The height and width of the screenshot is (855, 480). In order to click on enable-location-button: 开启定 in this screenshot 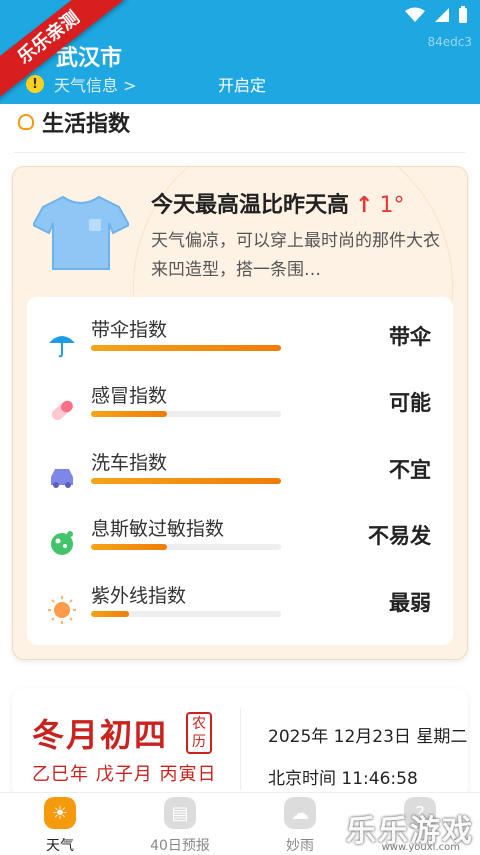, I will do `click(242, 84)`.